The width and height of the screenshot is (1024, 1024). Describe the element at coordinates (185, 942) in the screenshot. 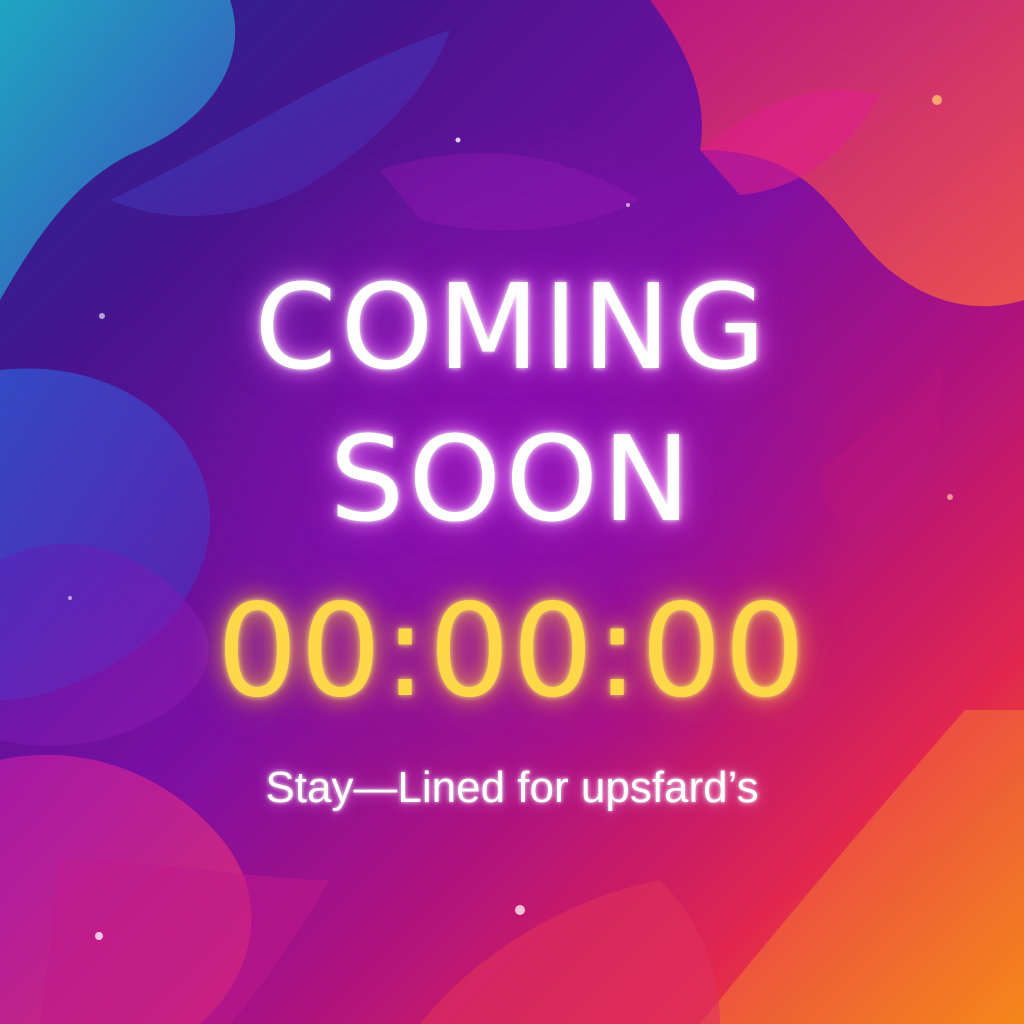

I see `shape-bottom-wave` at that location.